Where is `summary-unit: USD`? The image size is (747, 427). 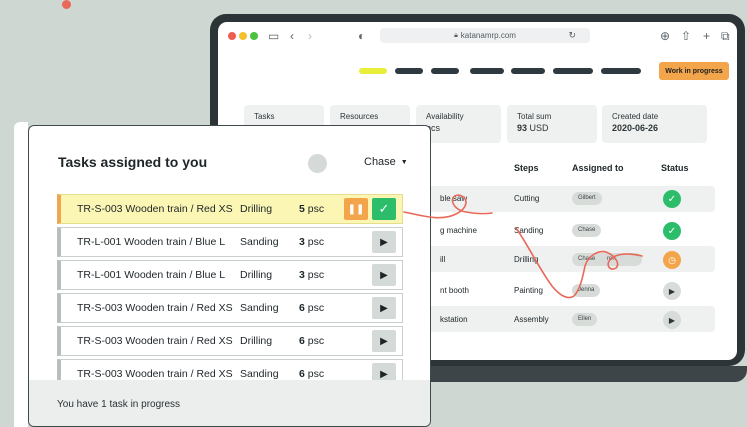
summary-unit: USD is located at coordinates (539, 128).